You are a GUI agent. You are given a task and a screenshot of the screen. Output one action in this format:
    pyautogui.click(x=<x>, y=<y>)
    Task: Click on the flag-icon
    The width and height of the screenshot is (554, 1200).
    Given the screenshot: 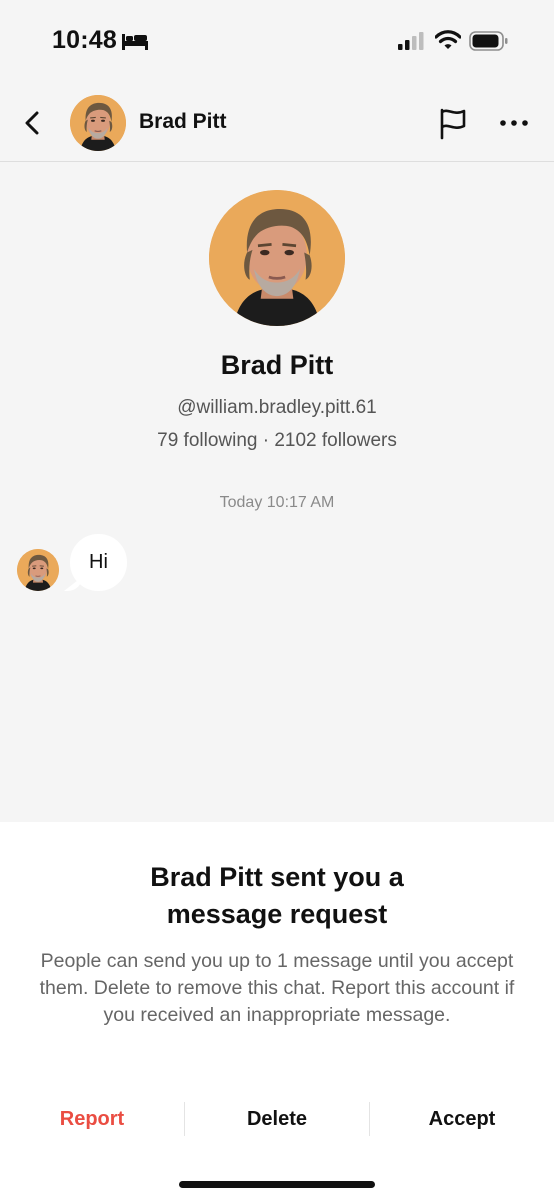 What is the action you would take?
    pyautogui.click(x=453, y=123)
    